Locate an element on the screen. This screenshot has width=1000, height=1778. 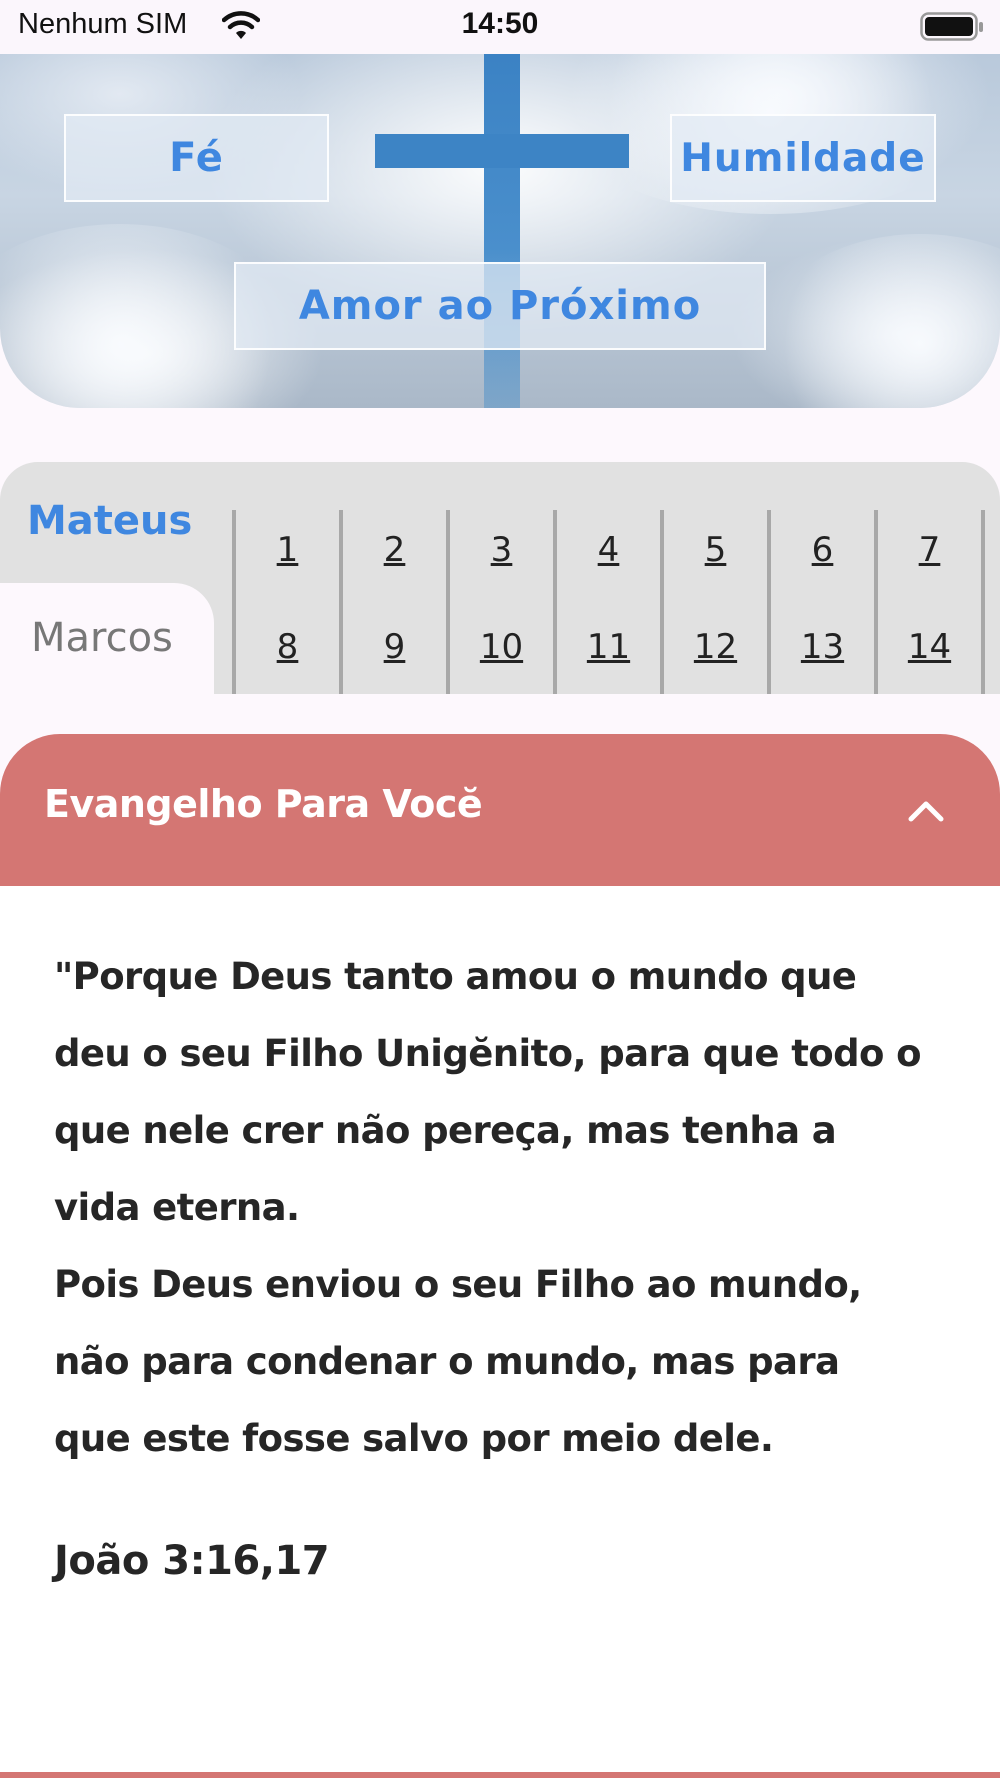
chapter-column: 1 8 is located at coordinates (285, 602).